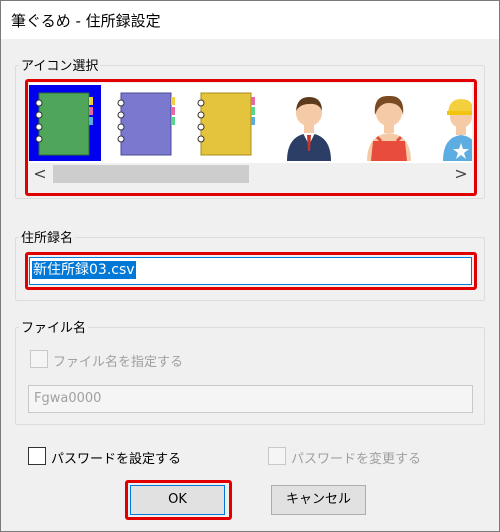 The width and height of the screenshot is (500, 532). What do you see at coordinates (250, 271) in the screenshot?
I see `address-book-name-input: 新住所録03.csv` at bounding box center [250, 271].